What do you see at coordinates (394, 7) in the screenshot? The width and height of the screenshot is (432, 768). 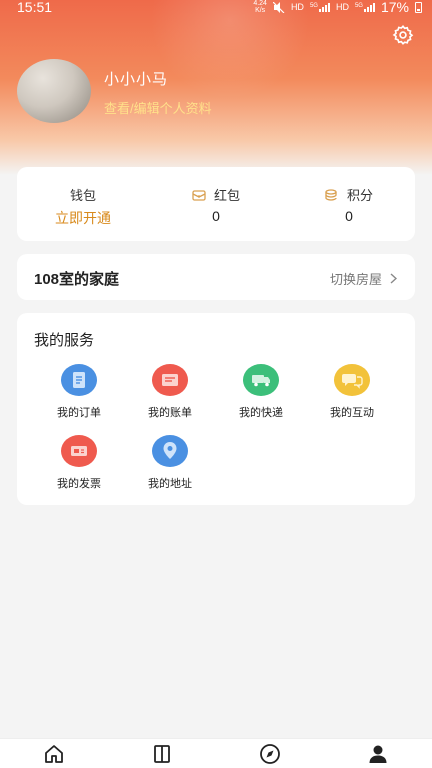 I see `battery-percent: 17%` at bounding box center [394, 7].